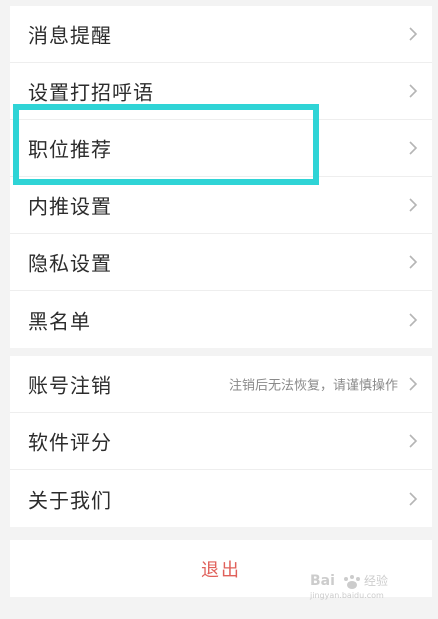 The image size is (438, 619). What do you see at coordinates (70, 442) in the screenshot?
I see `settings-item-label: 软件评分` at bounding box center [70, 442].